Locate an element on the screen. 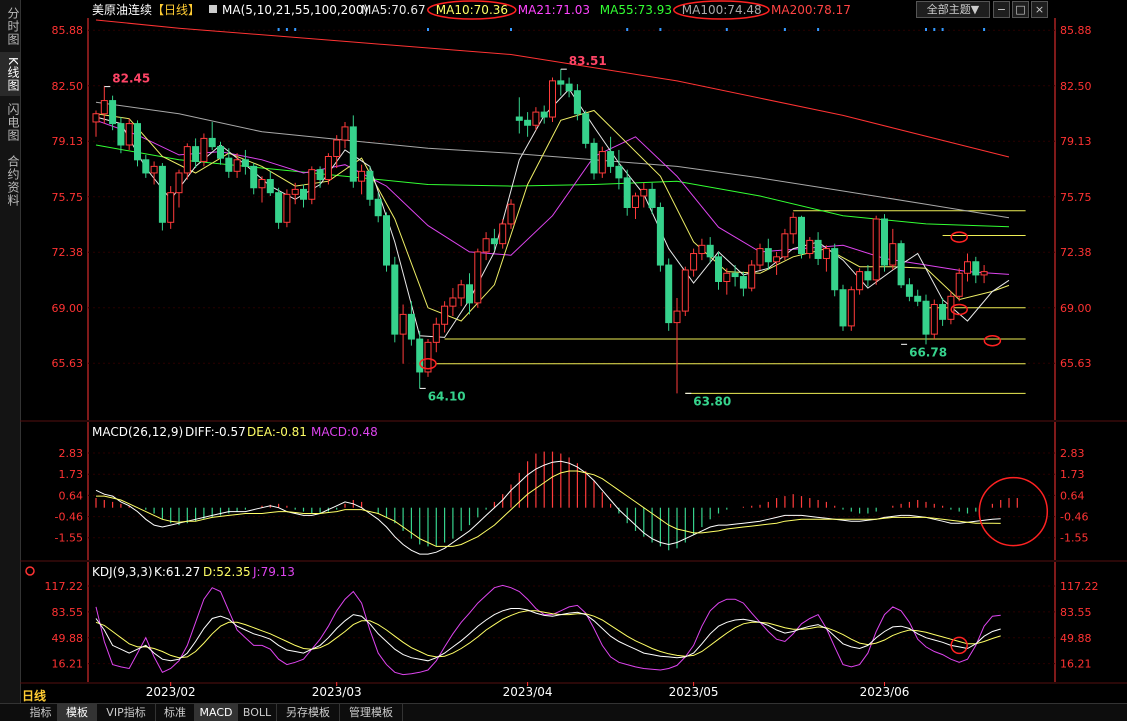 The height and width of the screenshot is (721, 1127). minimize-icon: − is located at coordinates (1001, 9).